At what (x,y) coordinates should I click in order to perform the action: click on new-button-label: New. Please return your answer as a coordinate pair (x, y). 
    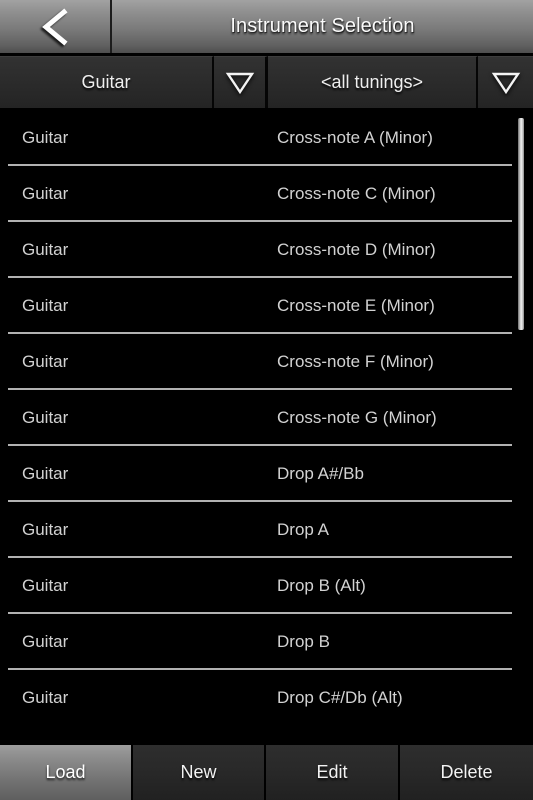
    Looking at the image, I should click on (198, 772).